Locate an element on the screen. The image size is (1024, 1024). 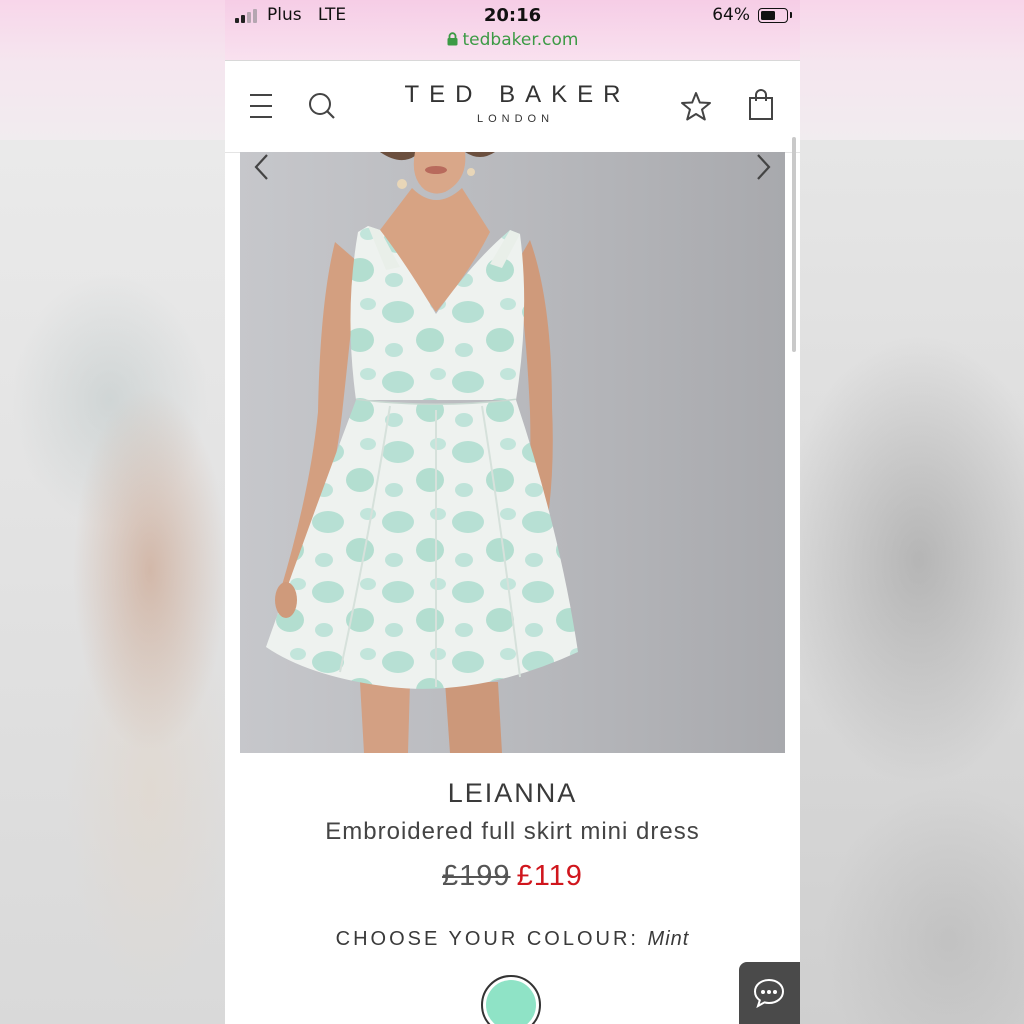
price-row: £199 £119 is located at coordinates (512, 876).